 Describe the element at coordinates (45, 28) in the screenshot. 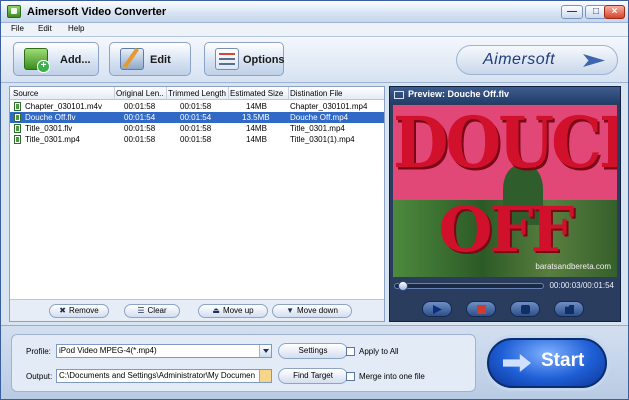

I see `menu-edit: Edit` at that location.